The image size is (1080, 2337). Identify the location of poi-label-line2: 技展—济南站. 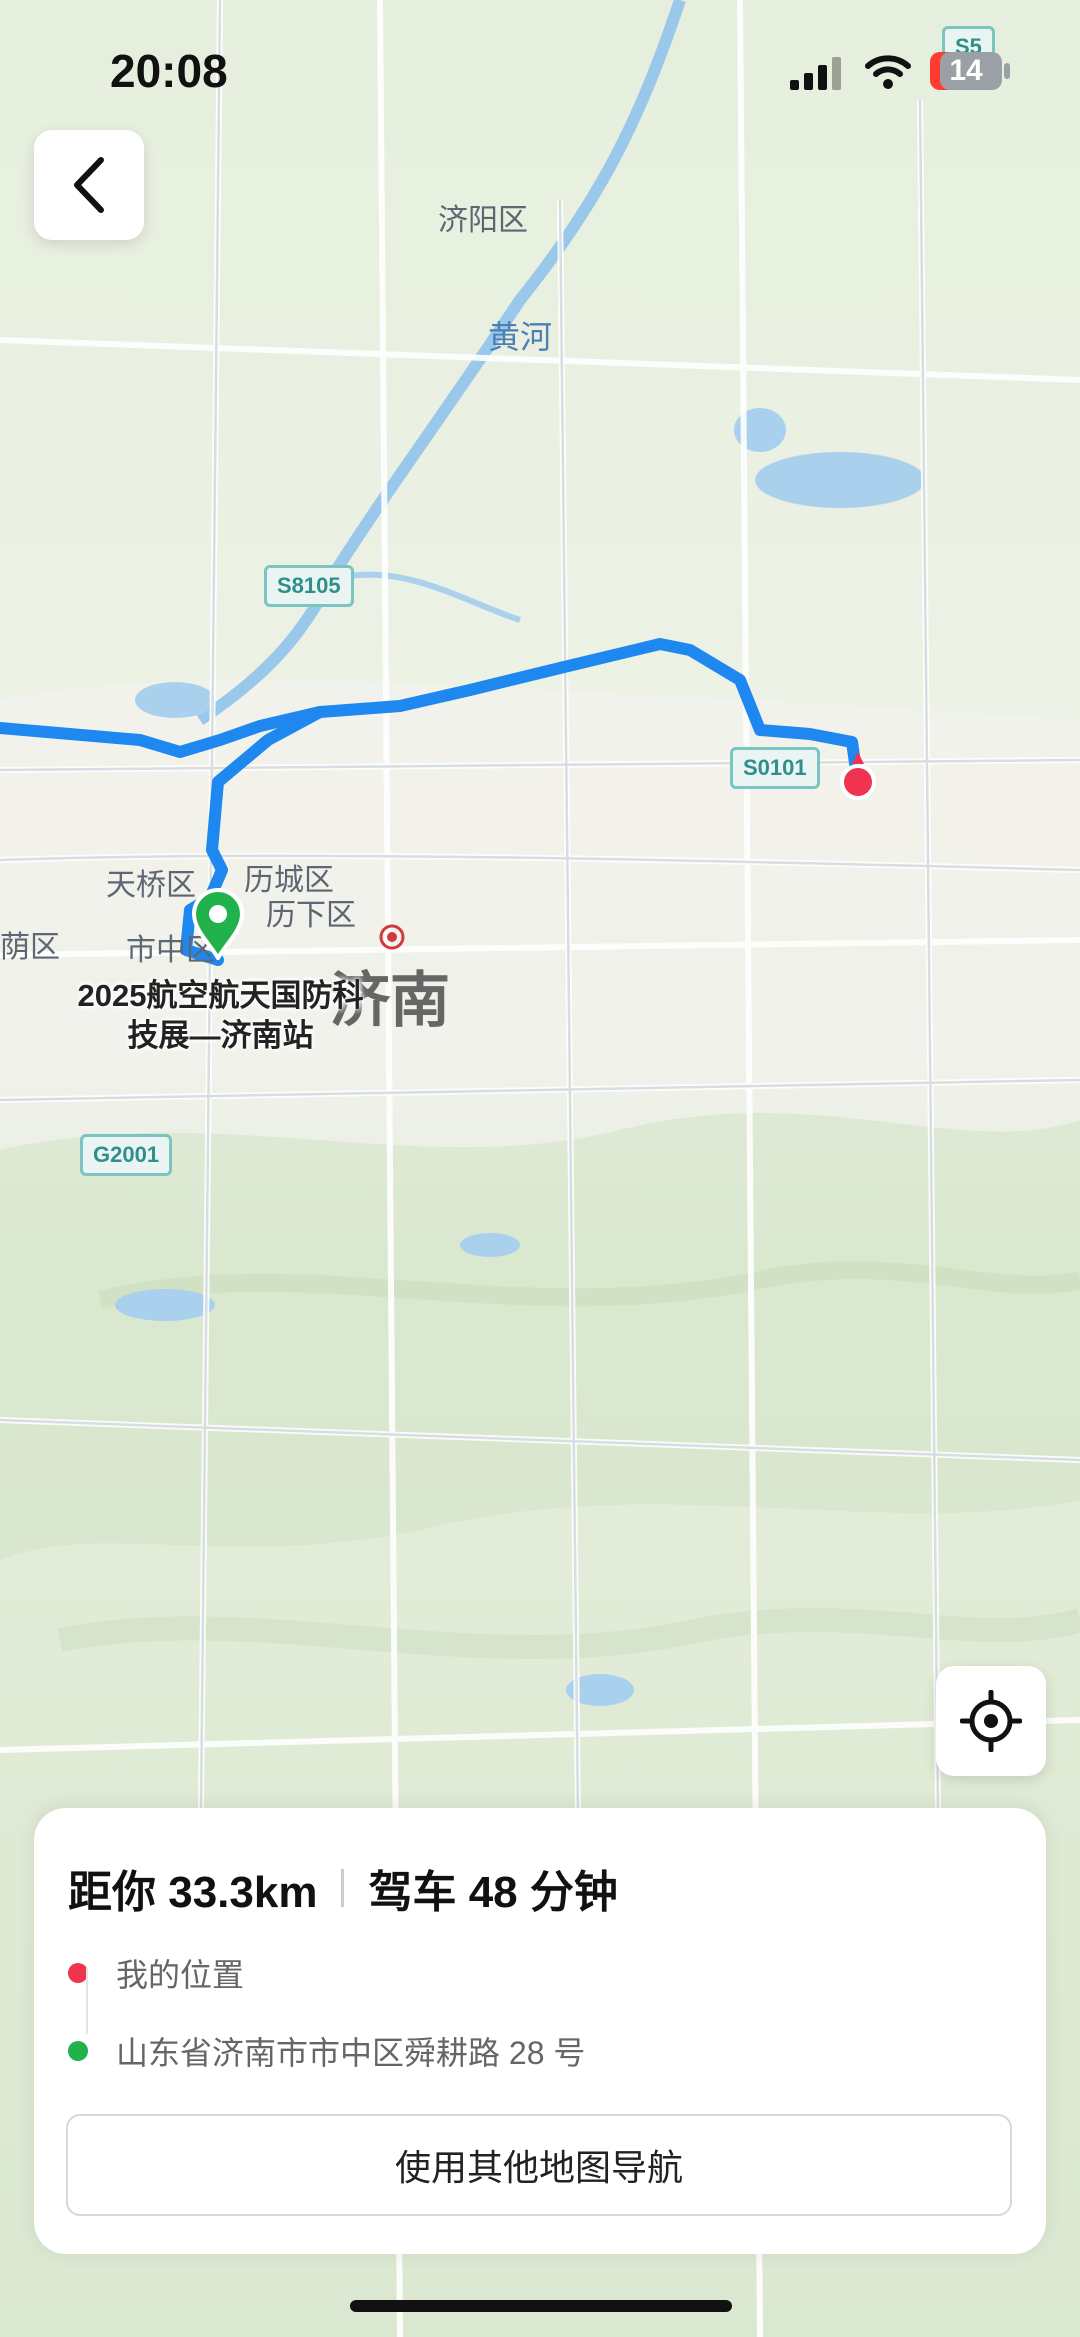
(220, 1035).